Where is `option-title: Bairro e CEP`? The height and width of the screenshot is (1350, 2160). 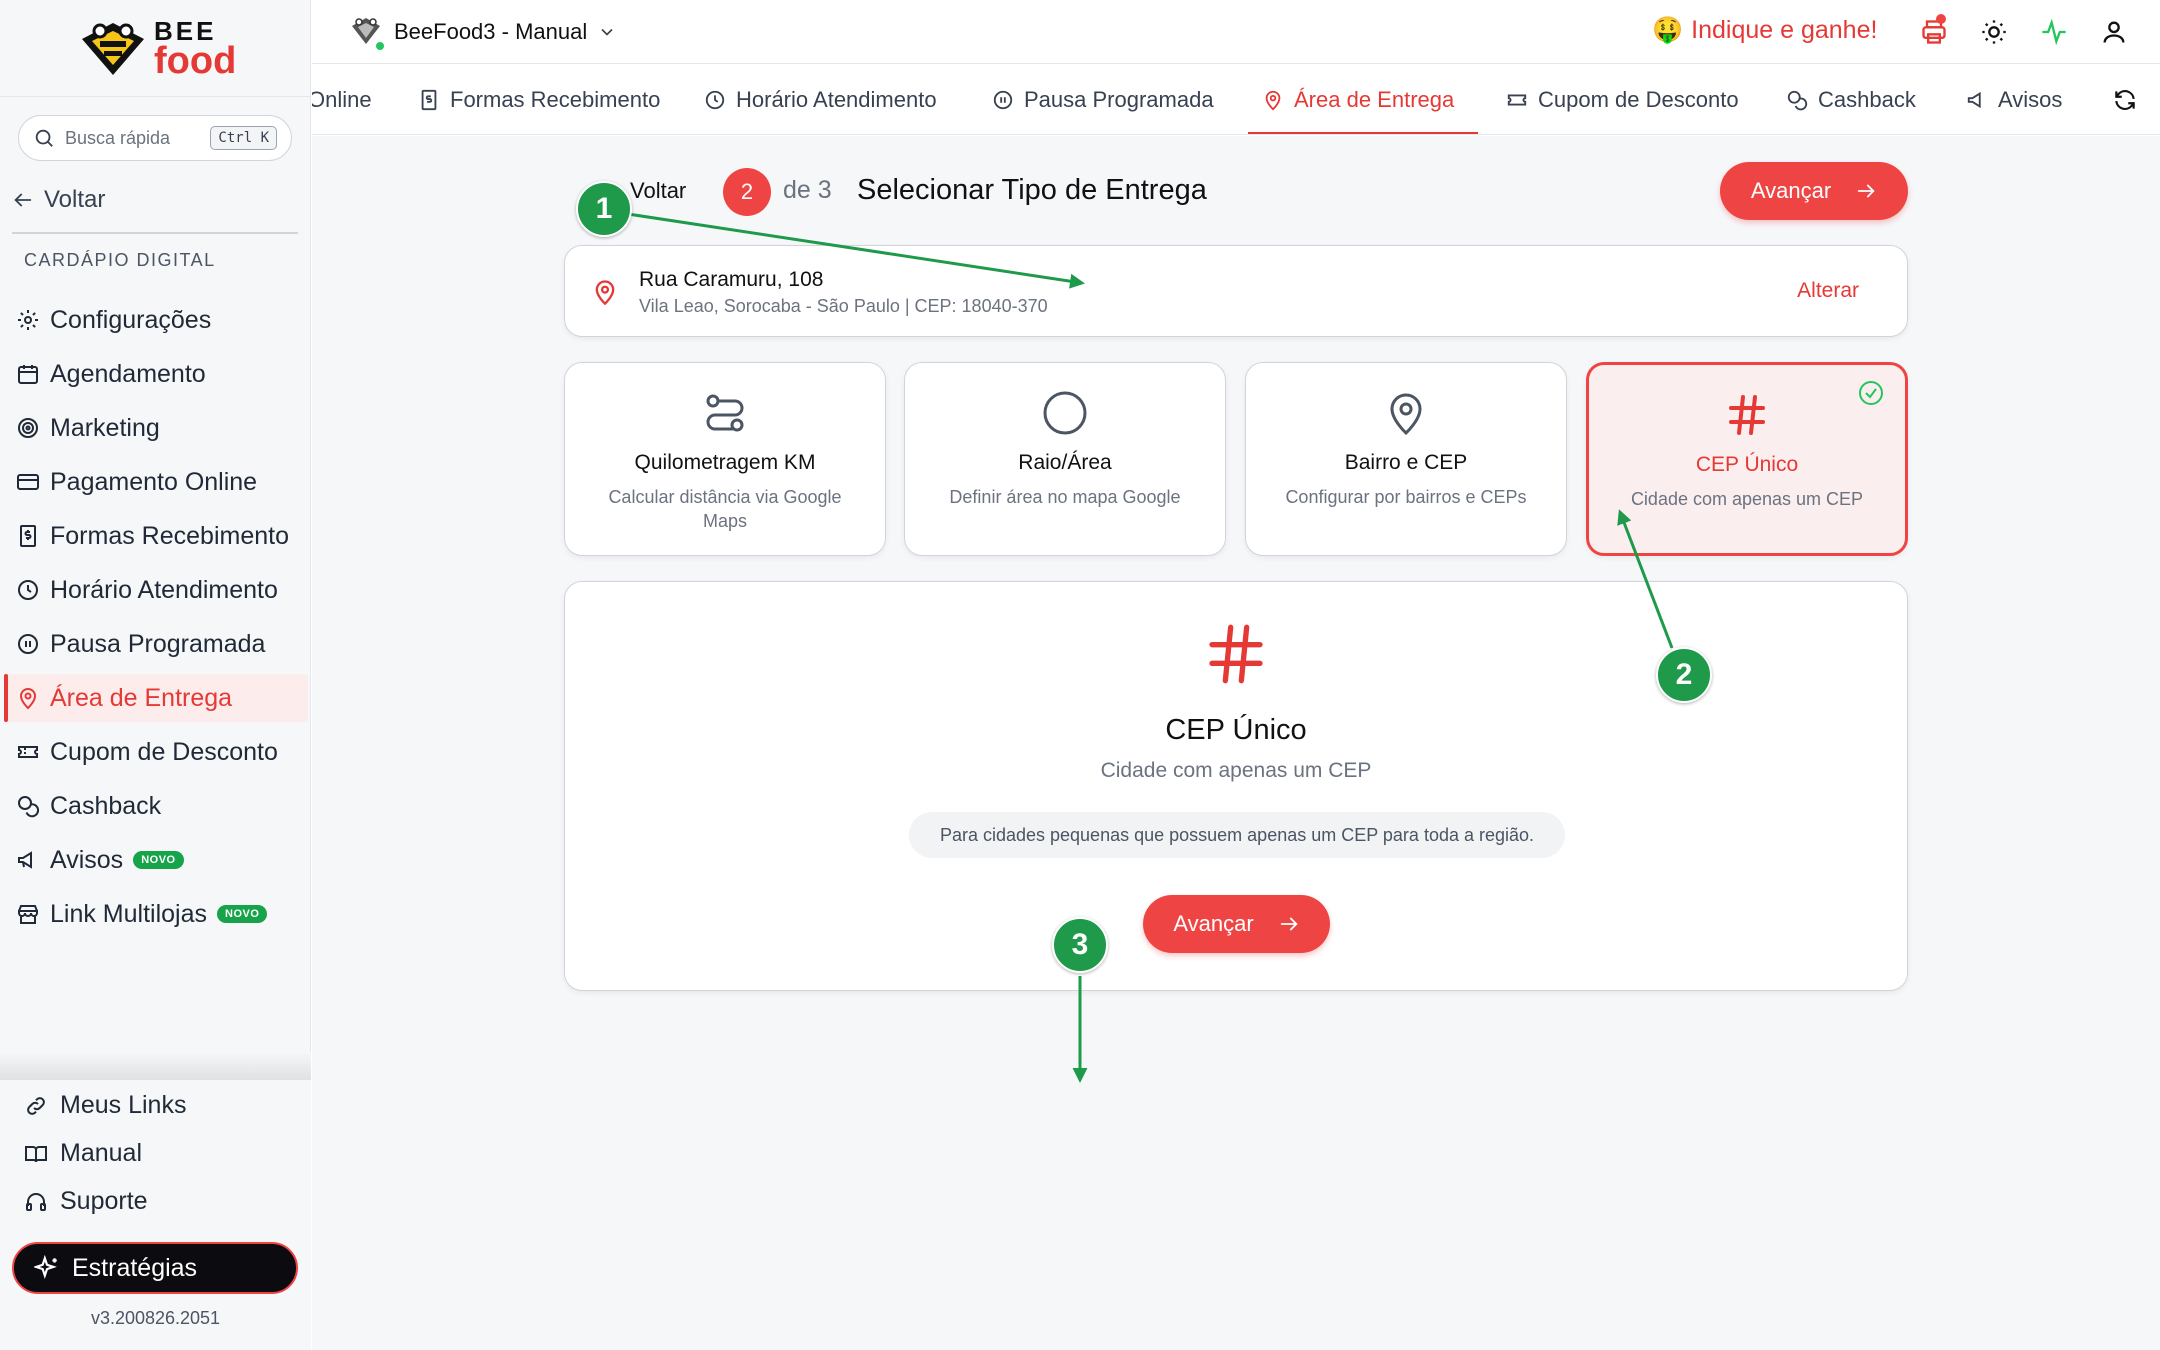 option-title: Bairro e CEP is located at coordinates (1406, 462).